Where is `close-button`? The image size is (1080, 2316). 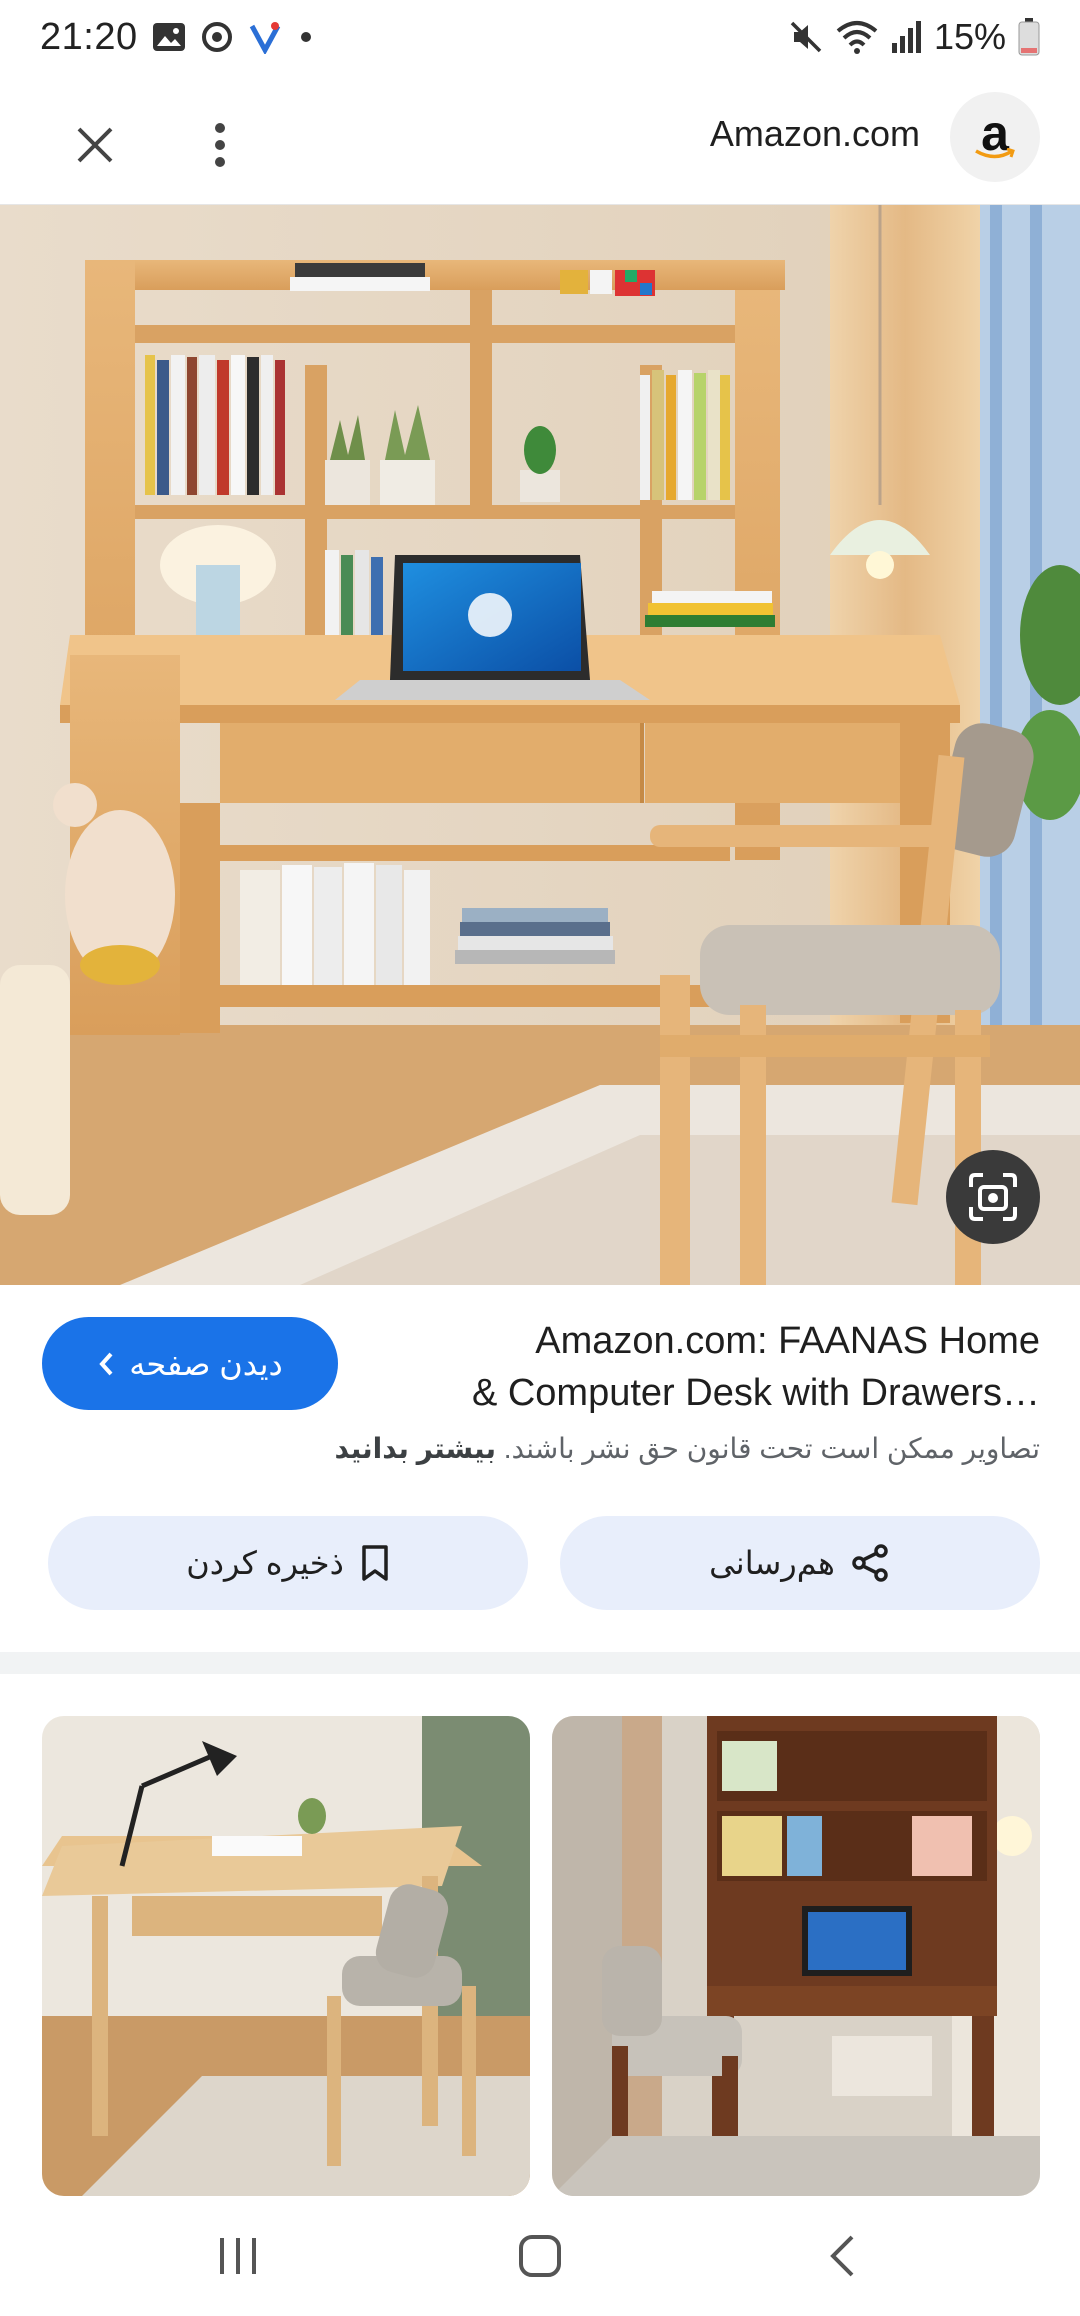 close-button is located at coordinates (95, 145).